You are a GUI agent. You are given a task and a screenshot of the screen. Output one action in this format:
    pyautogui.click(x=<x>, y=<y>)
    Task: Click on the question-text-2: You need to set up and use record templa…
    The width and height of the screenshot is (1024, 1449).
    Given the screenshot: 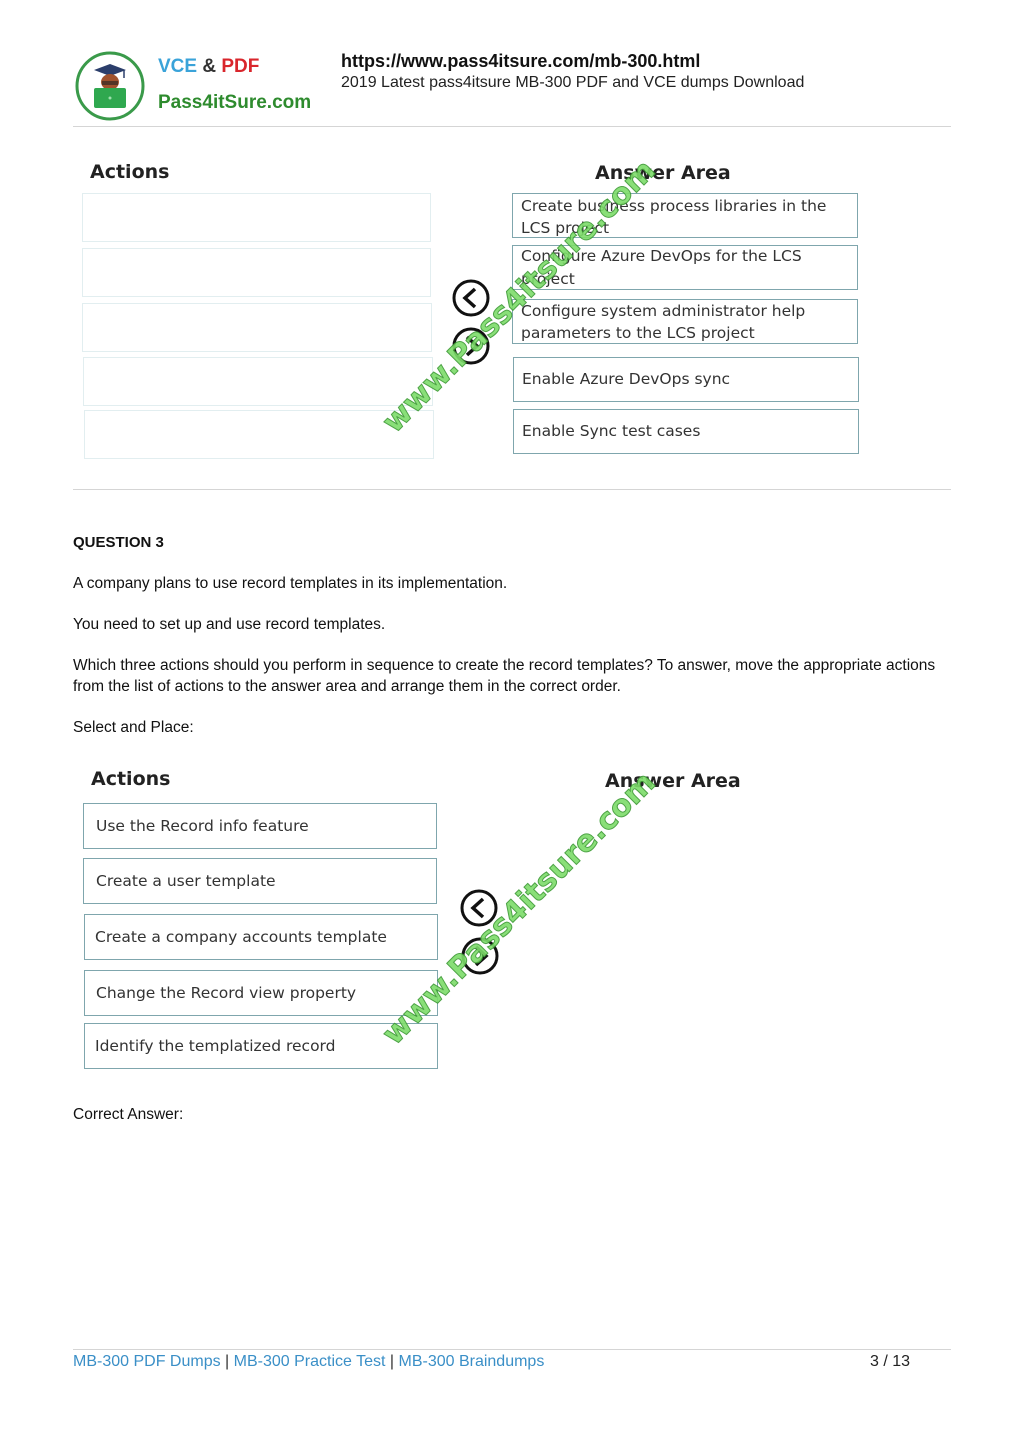 What is the action you would take?
    pyautogui.click(x=229, y=624)
    